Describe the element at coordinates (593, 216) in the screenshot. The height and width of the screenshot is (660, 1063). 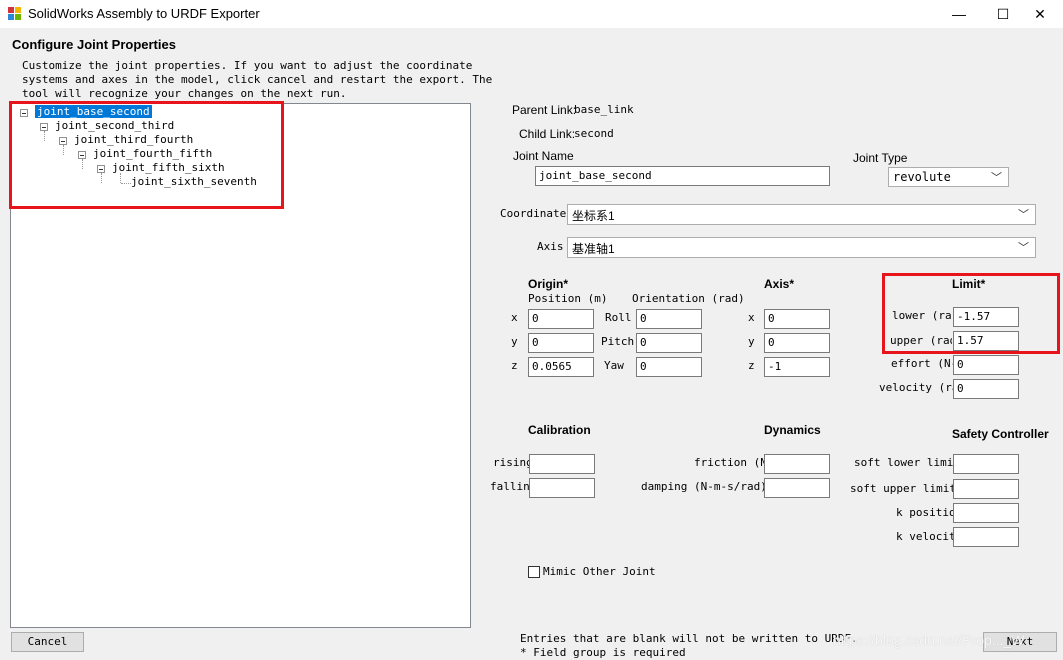
I see `coordinates-value: 坐标系1` at that location.